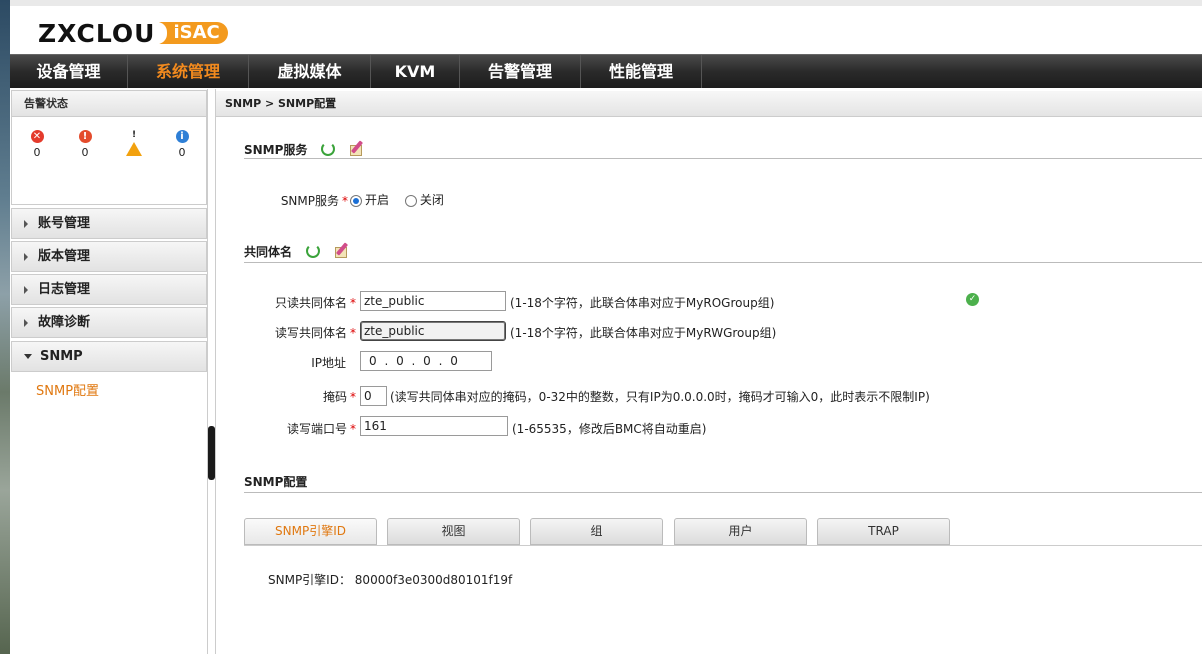 The image size is (1202, 654). Describe the element at coordinates (596, 531) in the screenshot. I see `tab-group: 组` at that location.